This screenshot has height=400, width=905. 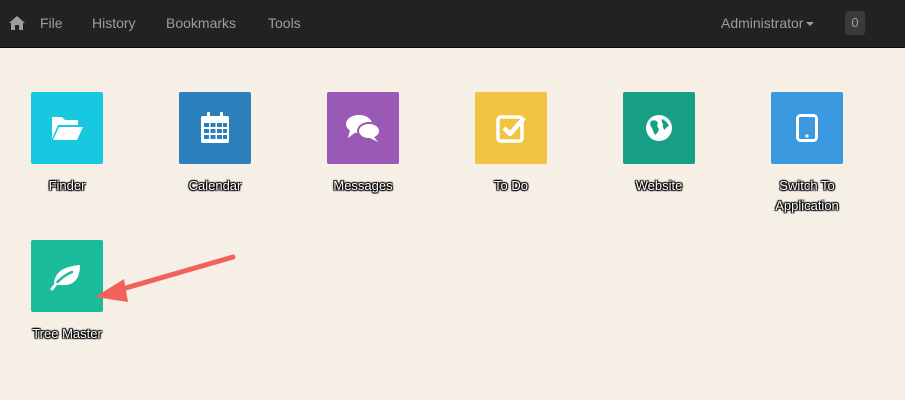 I want to click on user-menu: Administrator, so click(x=768, y=23).